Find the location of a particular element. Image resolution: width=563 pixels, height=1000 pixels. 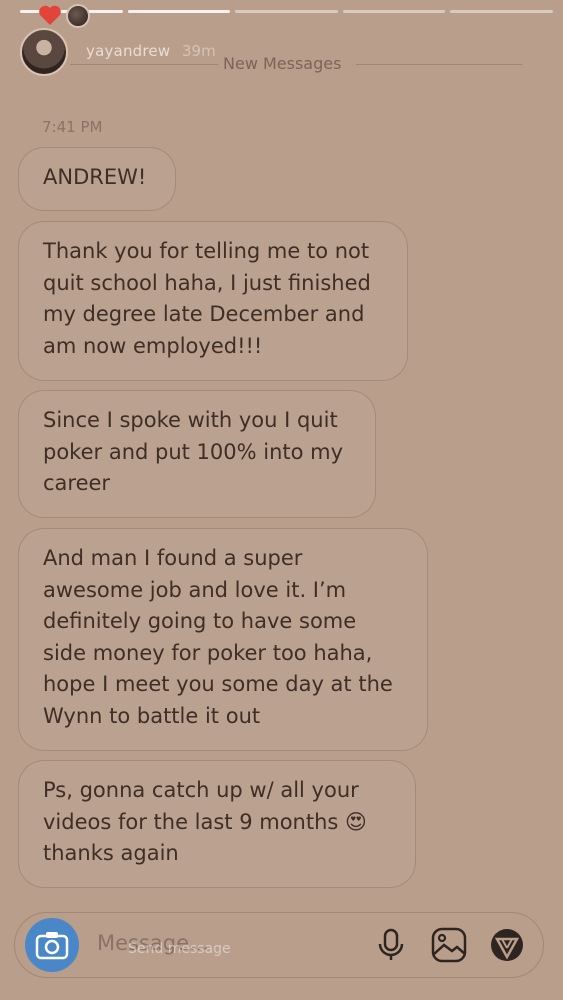

camera-button is located at coordinates (52, 945).